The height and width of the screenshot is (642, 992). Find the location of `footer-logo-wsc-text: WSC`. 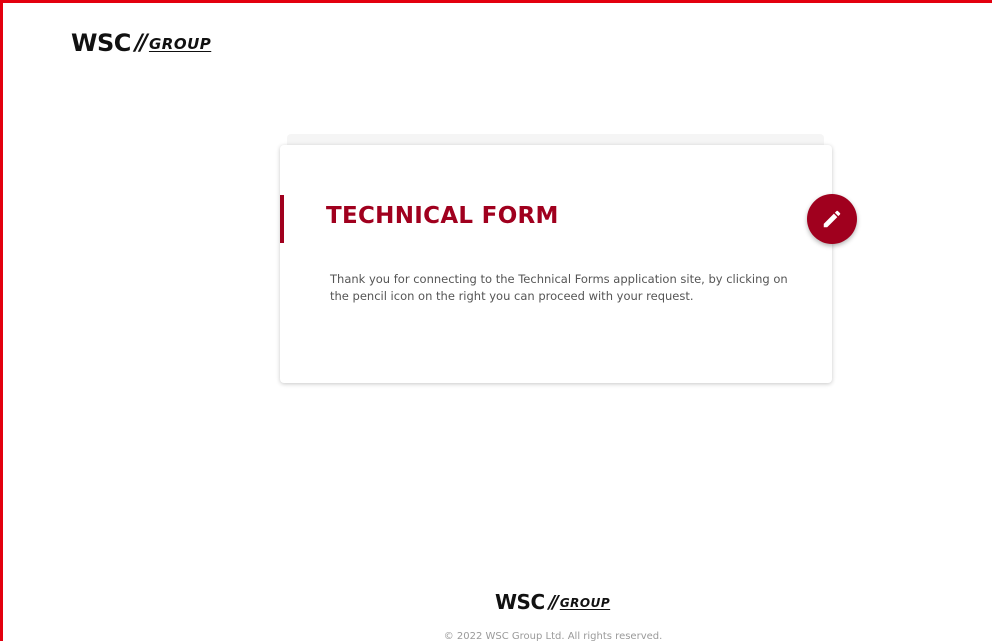

footer-logo-wsc-text: WSC is located at coordinates (520, 602).